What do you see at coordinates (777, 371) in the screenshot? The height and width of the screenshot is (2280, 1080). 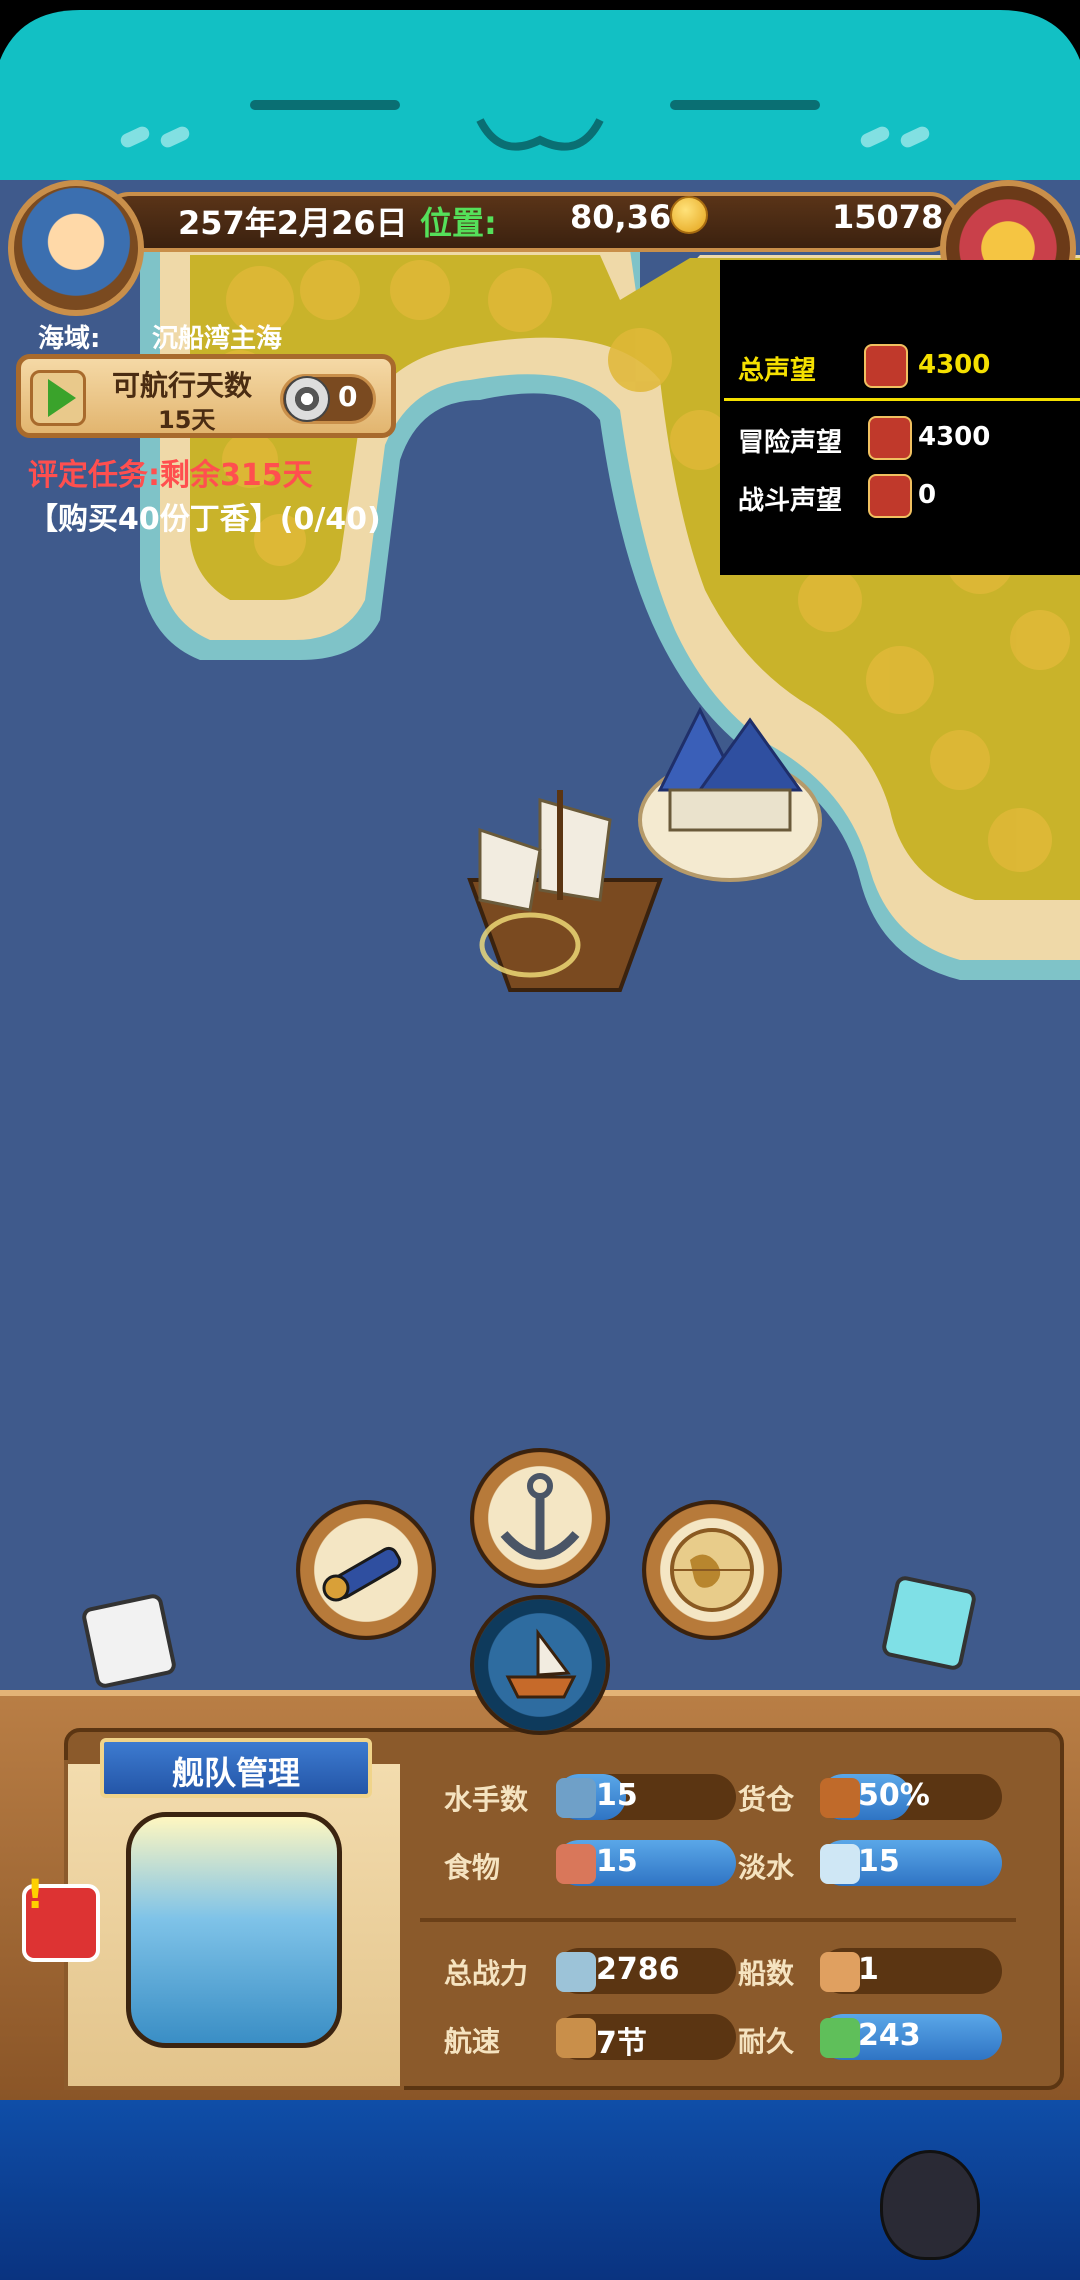 I see `total-reputation-label: 总声望` at bounding box center [777, 371].